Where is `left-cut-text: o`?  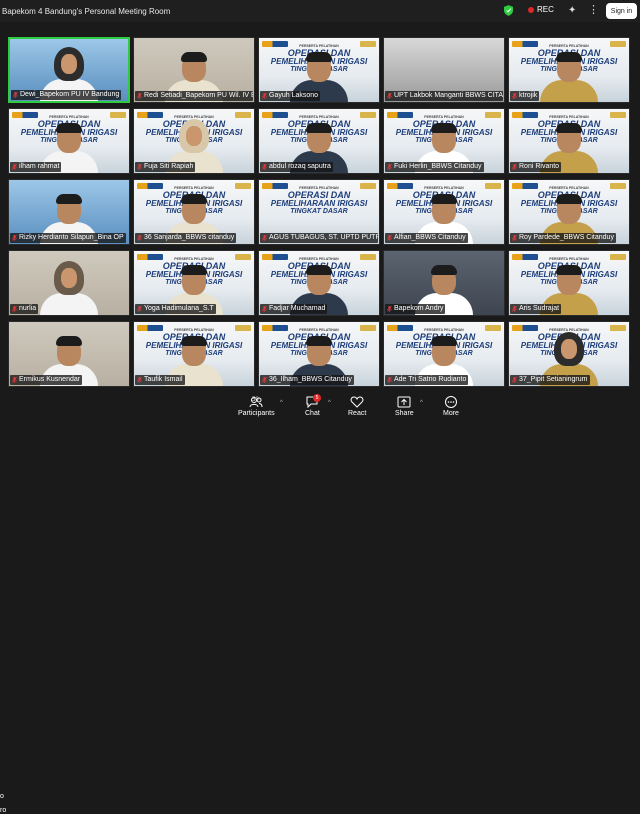 left-cut-text: o is located at coordinates (2, 796).